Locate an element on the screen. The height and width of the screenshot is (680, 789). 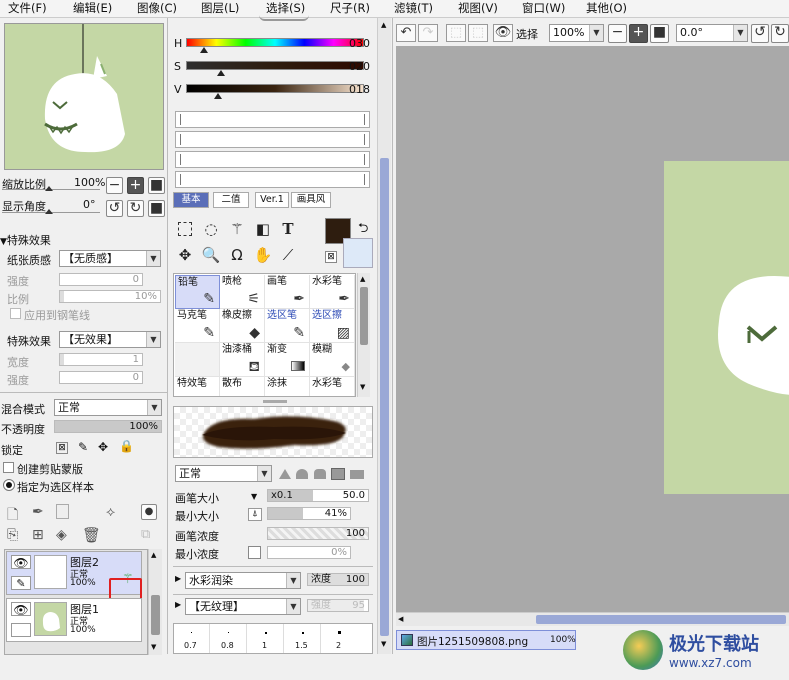
zoom-in-button: + is located at coordinates (135, 185).